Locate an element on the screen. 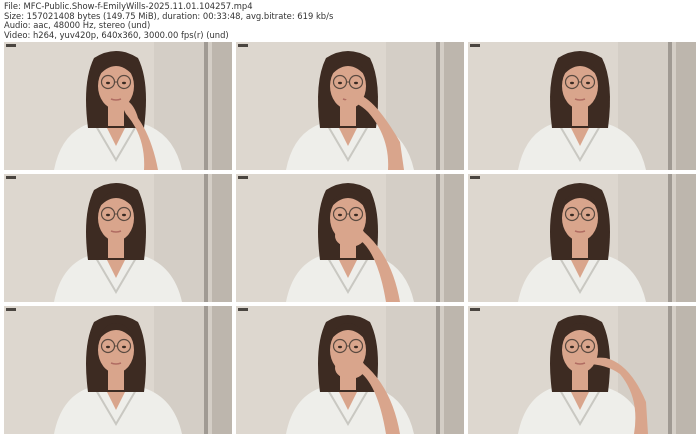 The height and width of the screenshot is (438, 700). audio-info-line: Audio: aac, 48000 Hz, stereo (und) is located at coordinates (77, 26).